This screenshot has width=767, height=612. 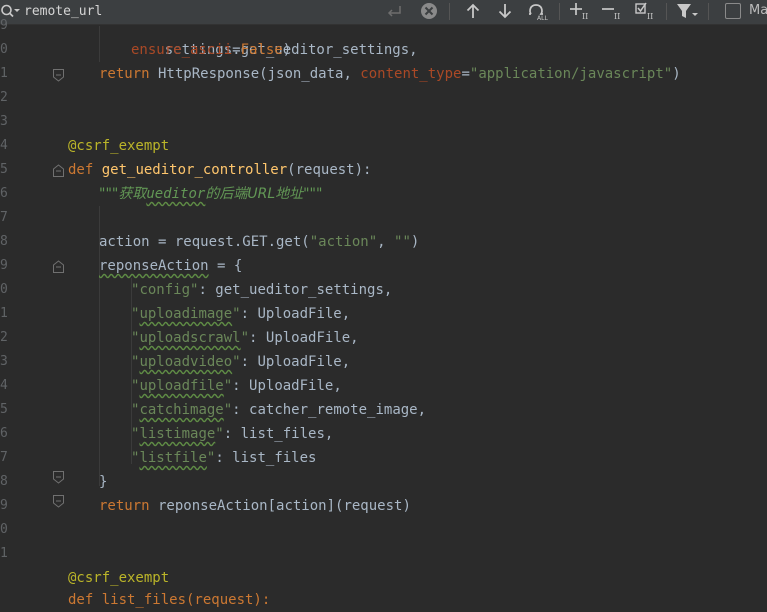 I want to click on remove-occurrence-icon: II, so click(x=613, y=11).